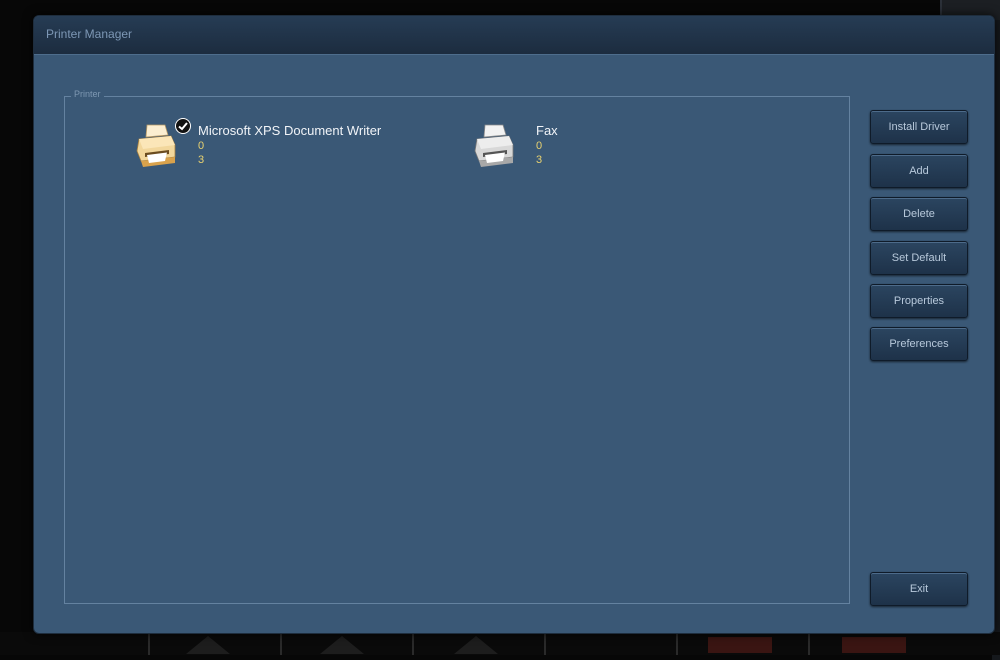 This screenshot has height=660, width=1000. Describe the element at coordinates (156, 145) in the screenshot. I see `printer-icon` at that location.